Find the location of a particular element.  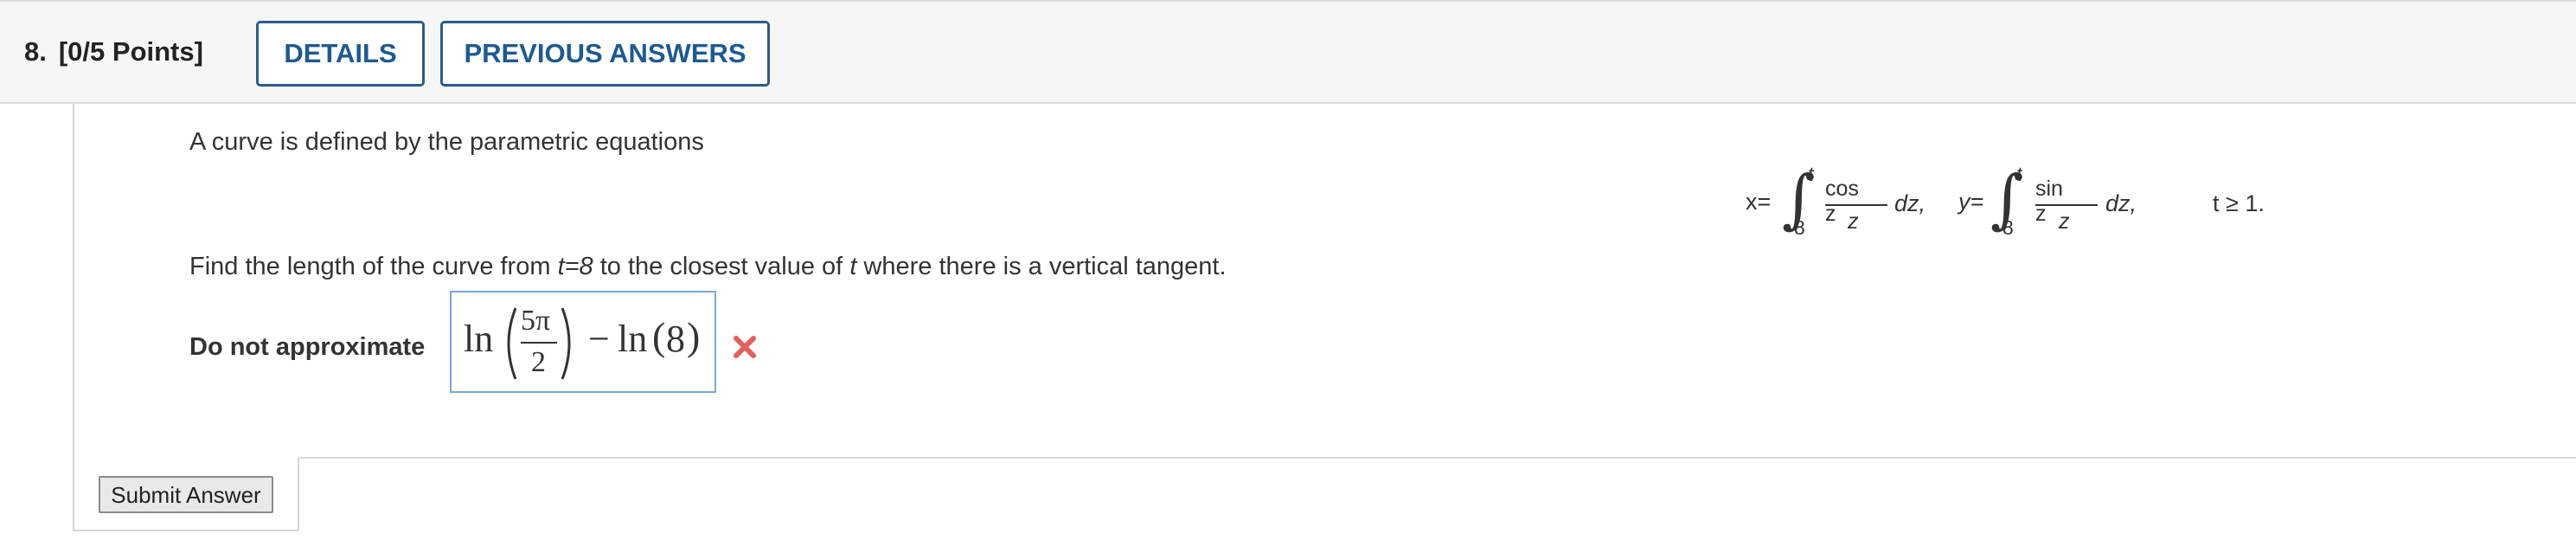

x-upper-limit: t is located at coordinates (1811, 174).